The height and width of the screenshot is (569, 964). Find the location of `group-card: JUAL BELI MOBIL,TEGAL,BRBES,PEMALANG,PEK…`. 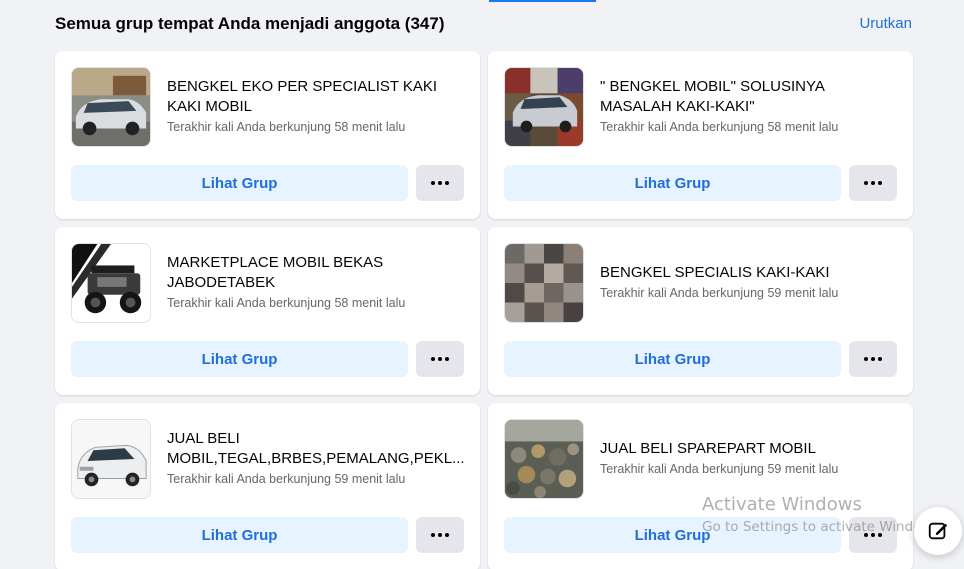

group-card: JUAL BELI MOBIL,TEGAL,BRBES,PEMALANG,PEK… is located at coordinates (267, 486).